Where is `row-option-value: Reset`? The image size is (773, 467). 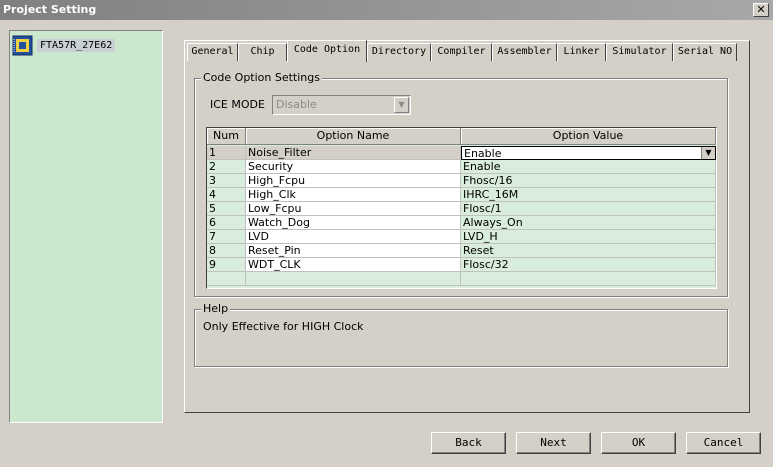 row-option-value: Reset is located at coordinates (588, 251).